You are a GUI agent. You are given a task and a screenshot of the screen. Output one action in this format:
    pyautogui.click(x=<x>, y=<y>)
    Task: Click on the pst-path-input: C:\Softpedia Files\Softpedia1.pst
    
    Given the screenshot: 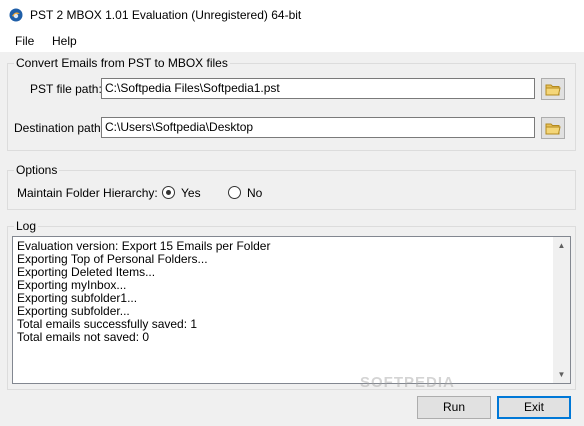 What is the action you would take?
    pyautogui.click(x=318, y=88)
    